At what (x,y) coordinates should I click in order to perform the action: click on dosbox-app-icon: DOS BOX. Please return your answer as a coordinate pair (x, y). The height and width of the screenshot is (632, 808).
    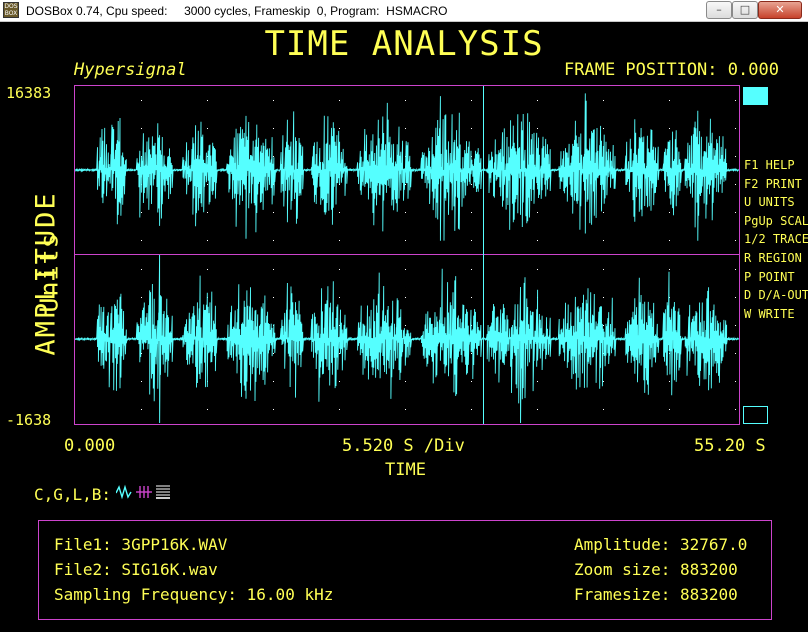
    Looking at the image, I should click on (11, 10).